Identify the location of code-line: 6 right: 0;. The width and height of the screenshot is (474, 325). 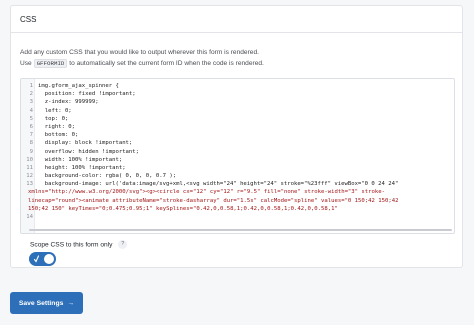
(237, 127).